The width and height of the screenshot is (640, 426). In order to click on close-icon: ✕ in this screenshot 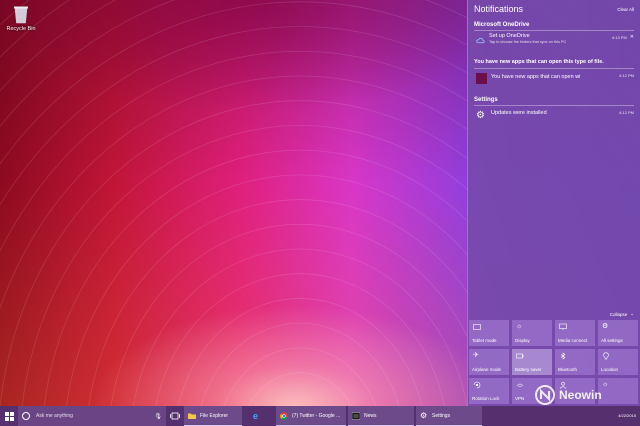, I will do `click(632, 37)`.